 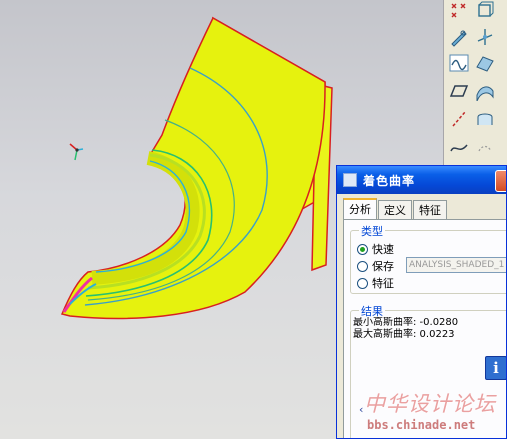 I want to click on radio-feature-label: 特征, so click(x=383, y=283).